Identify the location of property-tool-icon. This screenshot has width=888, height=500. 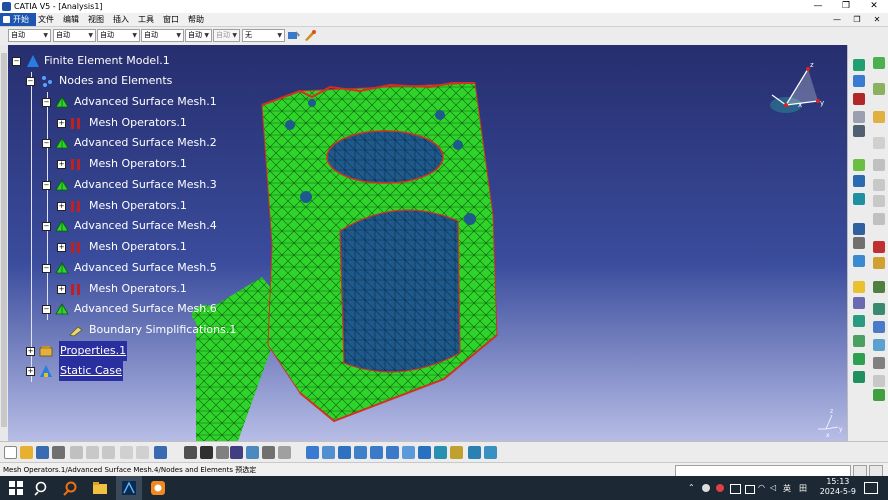
(859, 99).